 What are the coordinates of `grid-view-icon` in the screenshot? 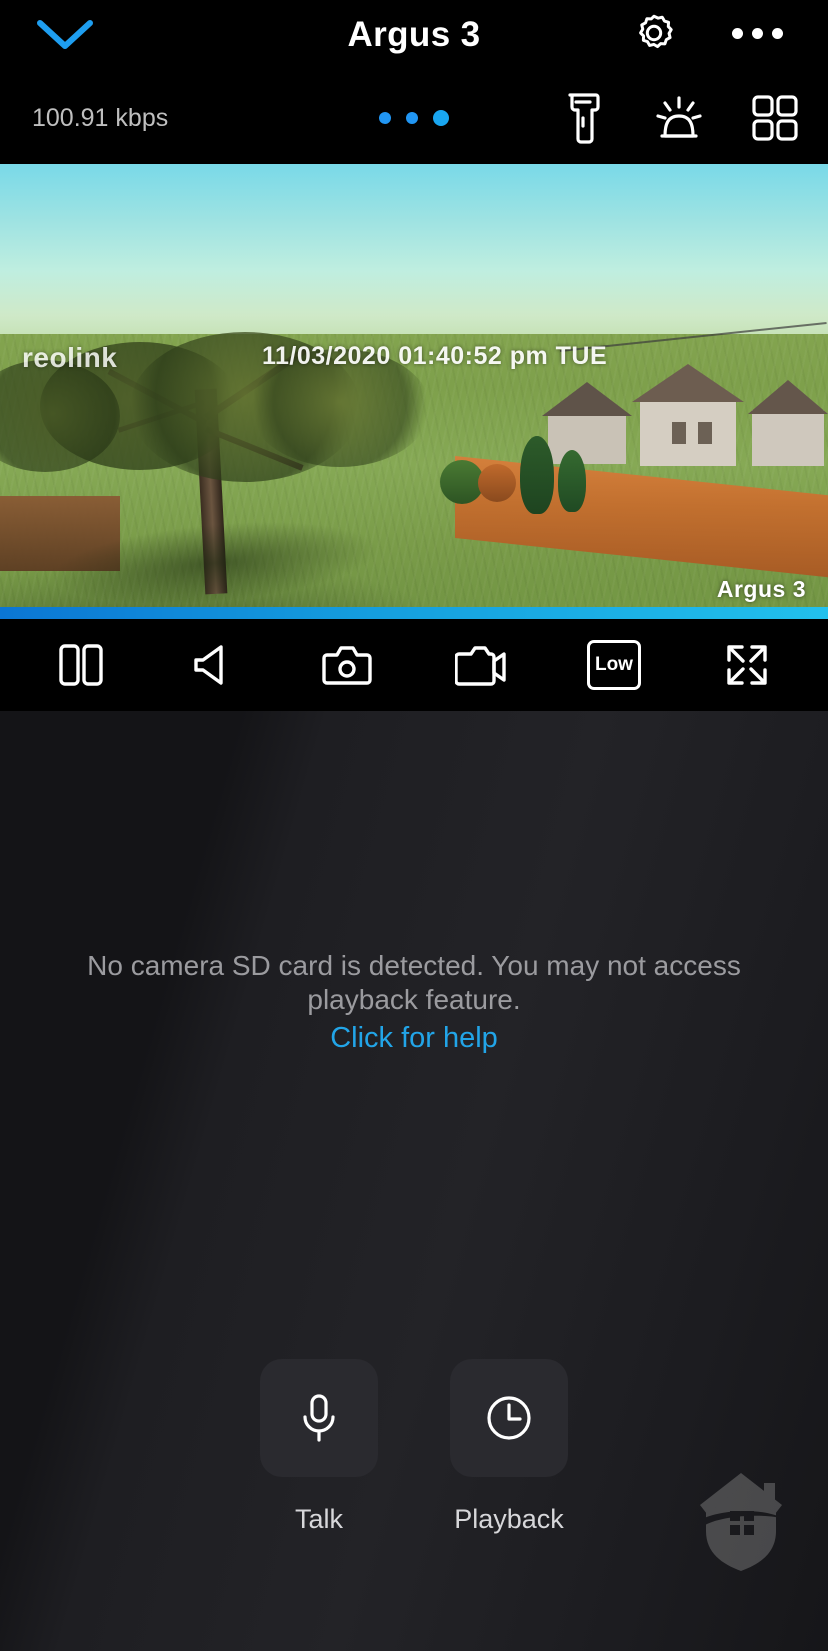 It's located at (775, 118).